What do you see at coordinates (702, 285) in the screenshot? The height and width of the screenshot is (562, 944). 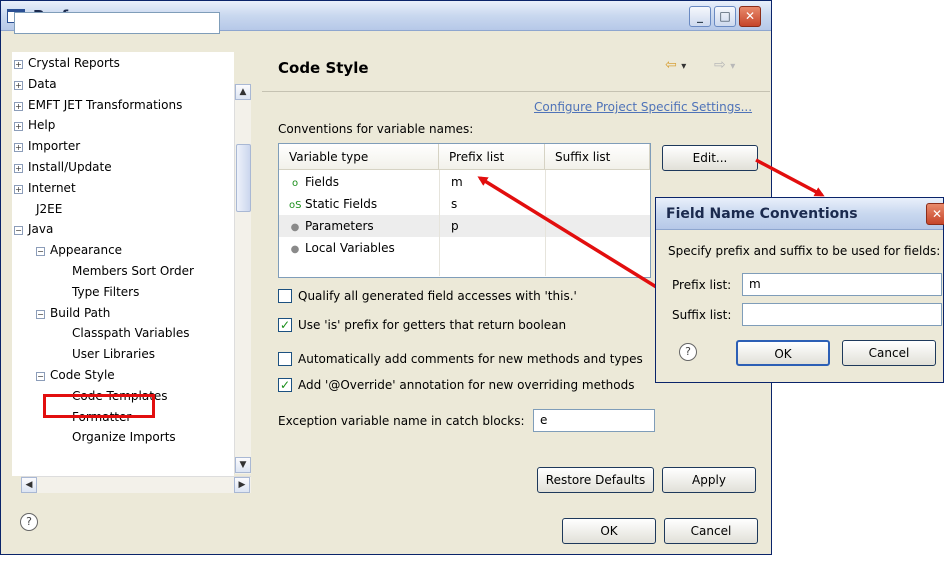 I see `prefix-label: Prefix list:` at bounding box center [702, 285].